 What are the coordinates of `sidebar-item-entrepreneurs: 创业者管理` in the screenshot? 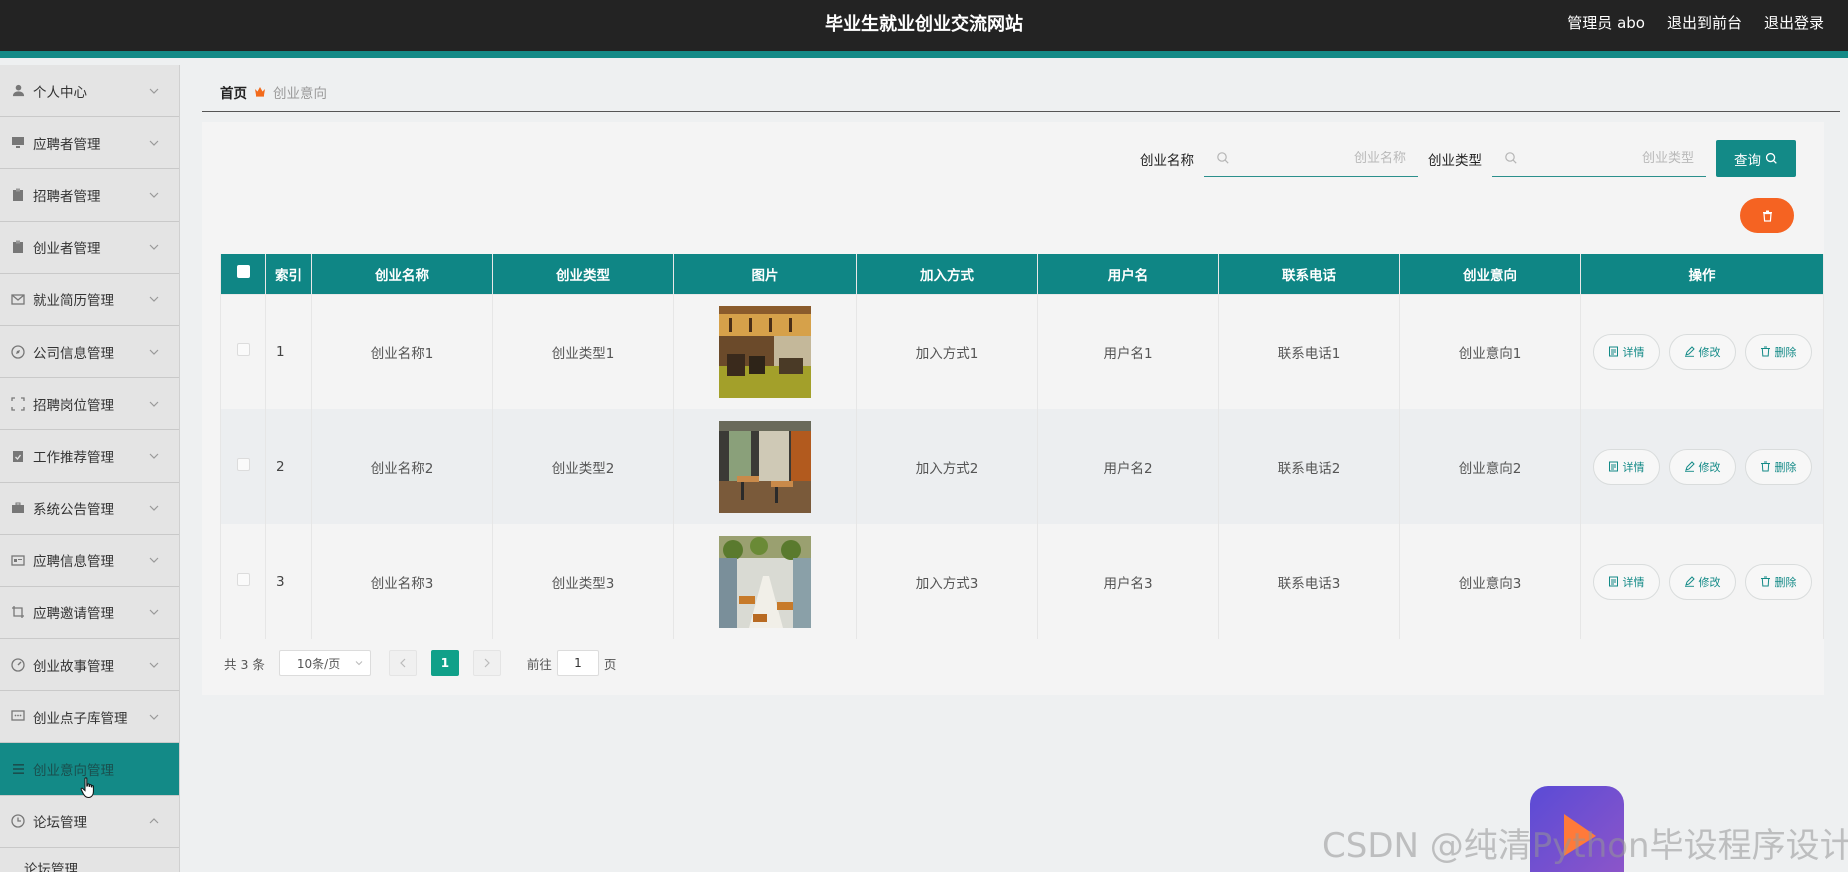 It's located at (89, 248).